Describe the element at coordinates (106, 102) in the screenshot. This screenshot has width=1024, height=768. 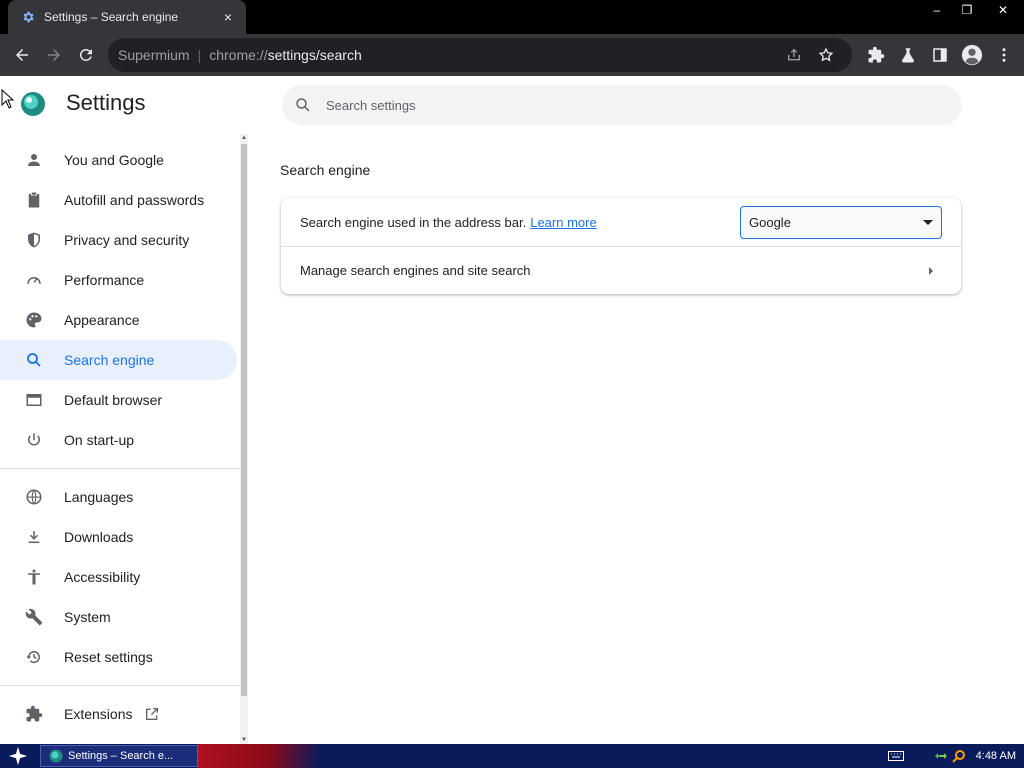
I see `page-title: Settings` at that location.